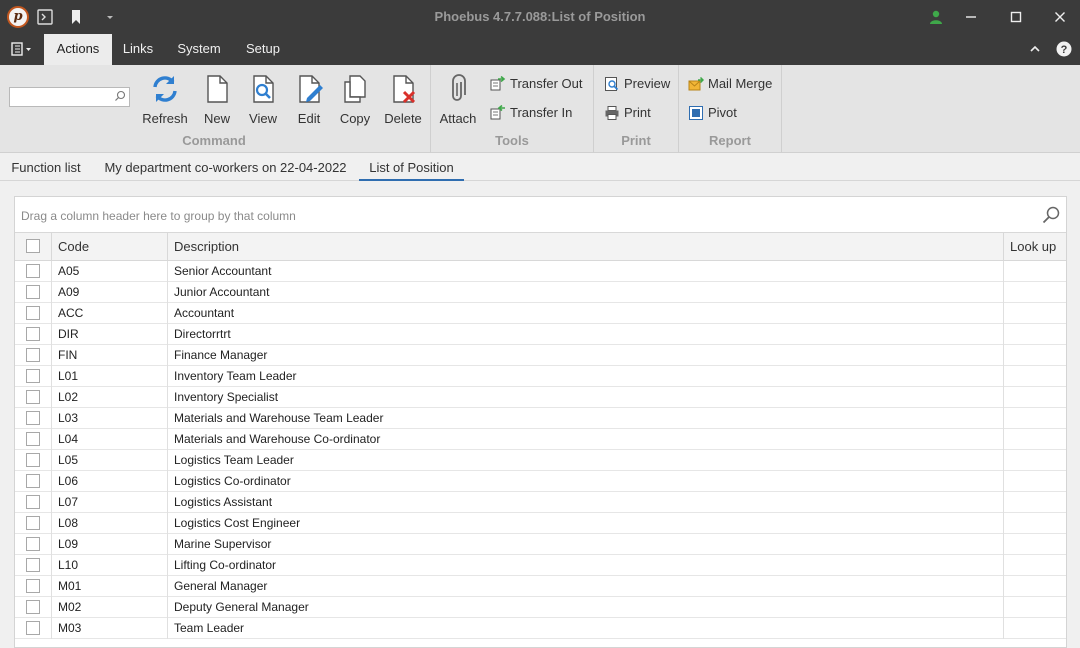 The image size is (1080, 648). What do you see at coordinates (586, 565) in the screenshot?
I see `description-cell: Lifting Co-ordinator` at bounding box center [586, 565].